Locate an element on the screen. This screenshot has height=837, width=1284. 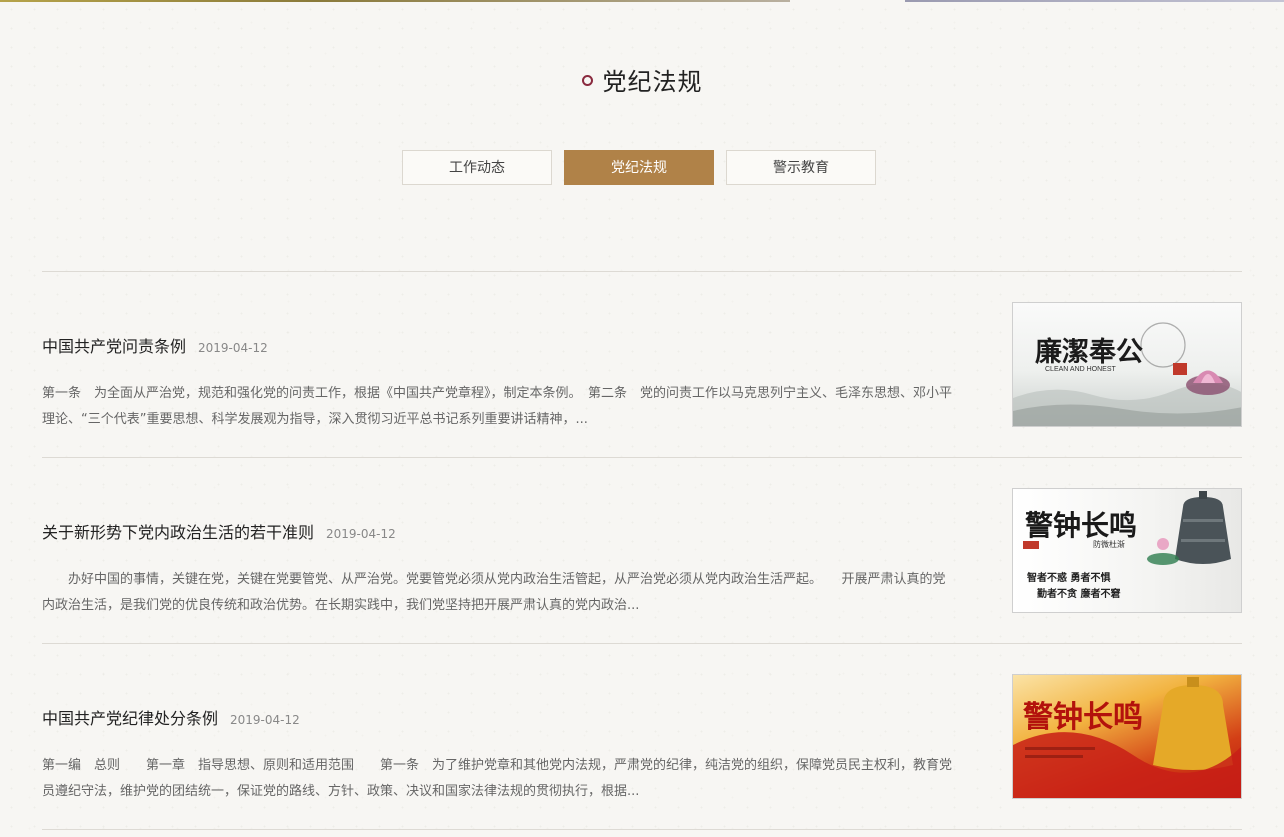
top-accent-line-right is located at coordinates (1094, 1).